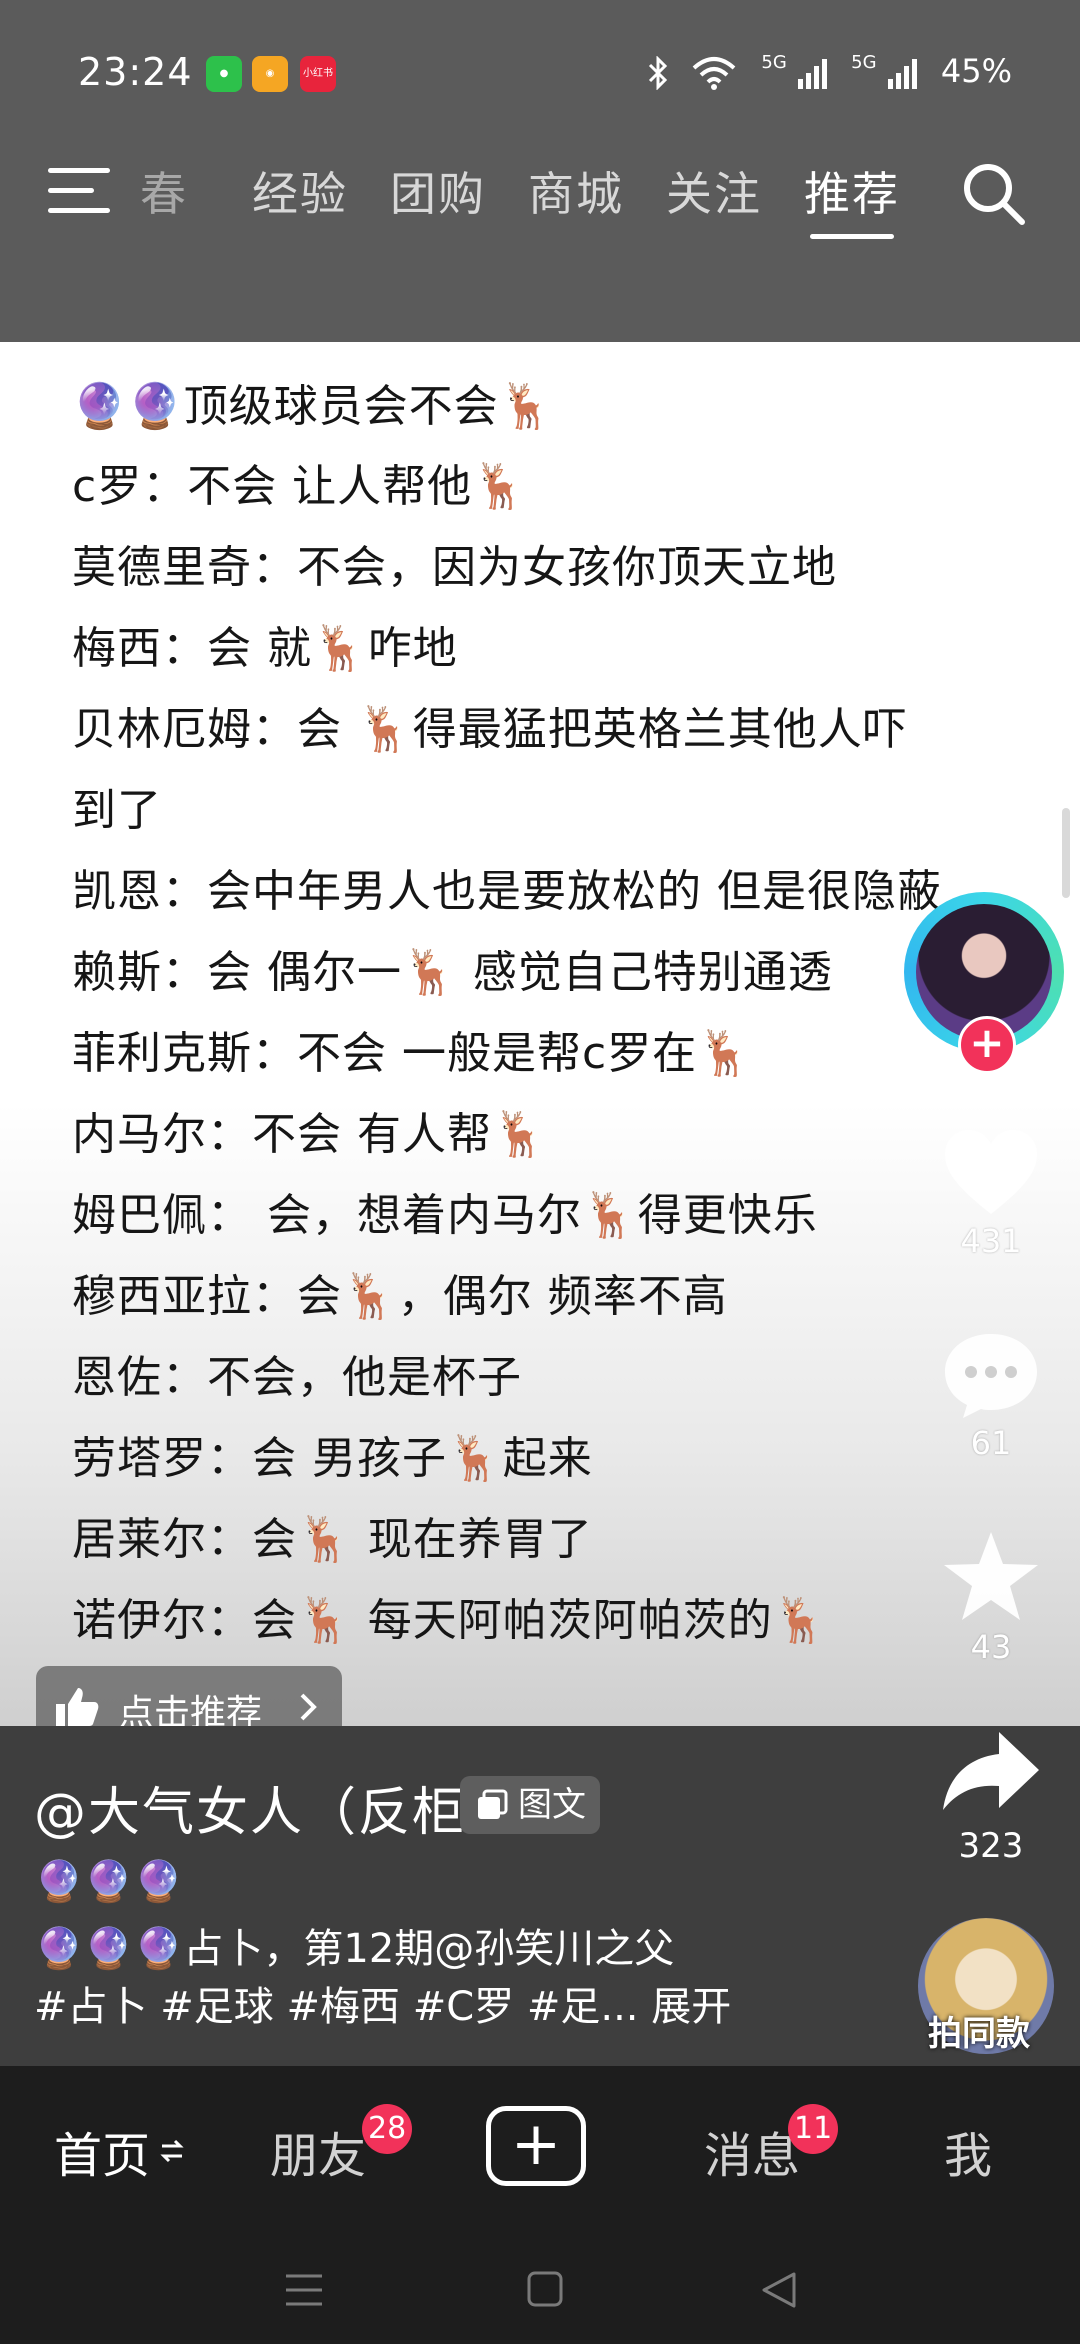 The image size is (1080, 2344). What do you see at coordinates (493, 1804) in the screenshot?
I see `image-text-icon` at bounding box center [493, 1804].